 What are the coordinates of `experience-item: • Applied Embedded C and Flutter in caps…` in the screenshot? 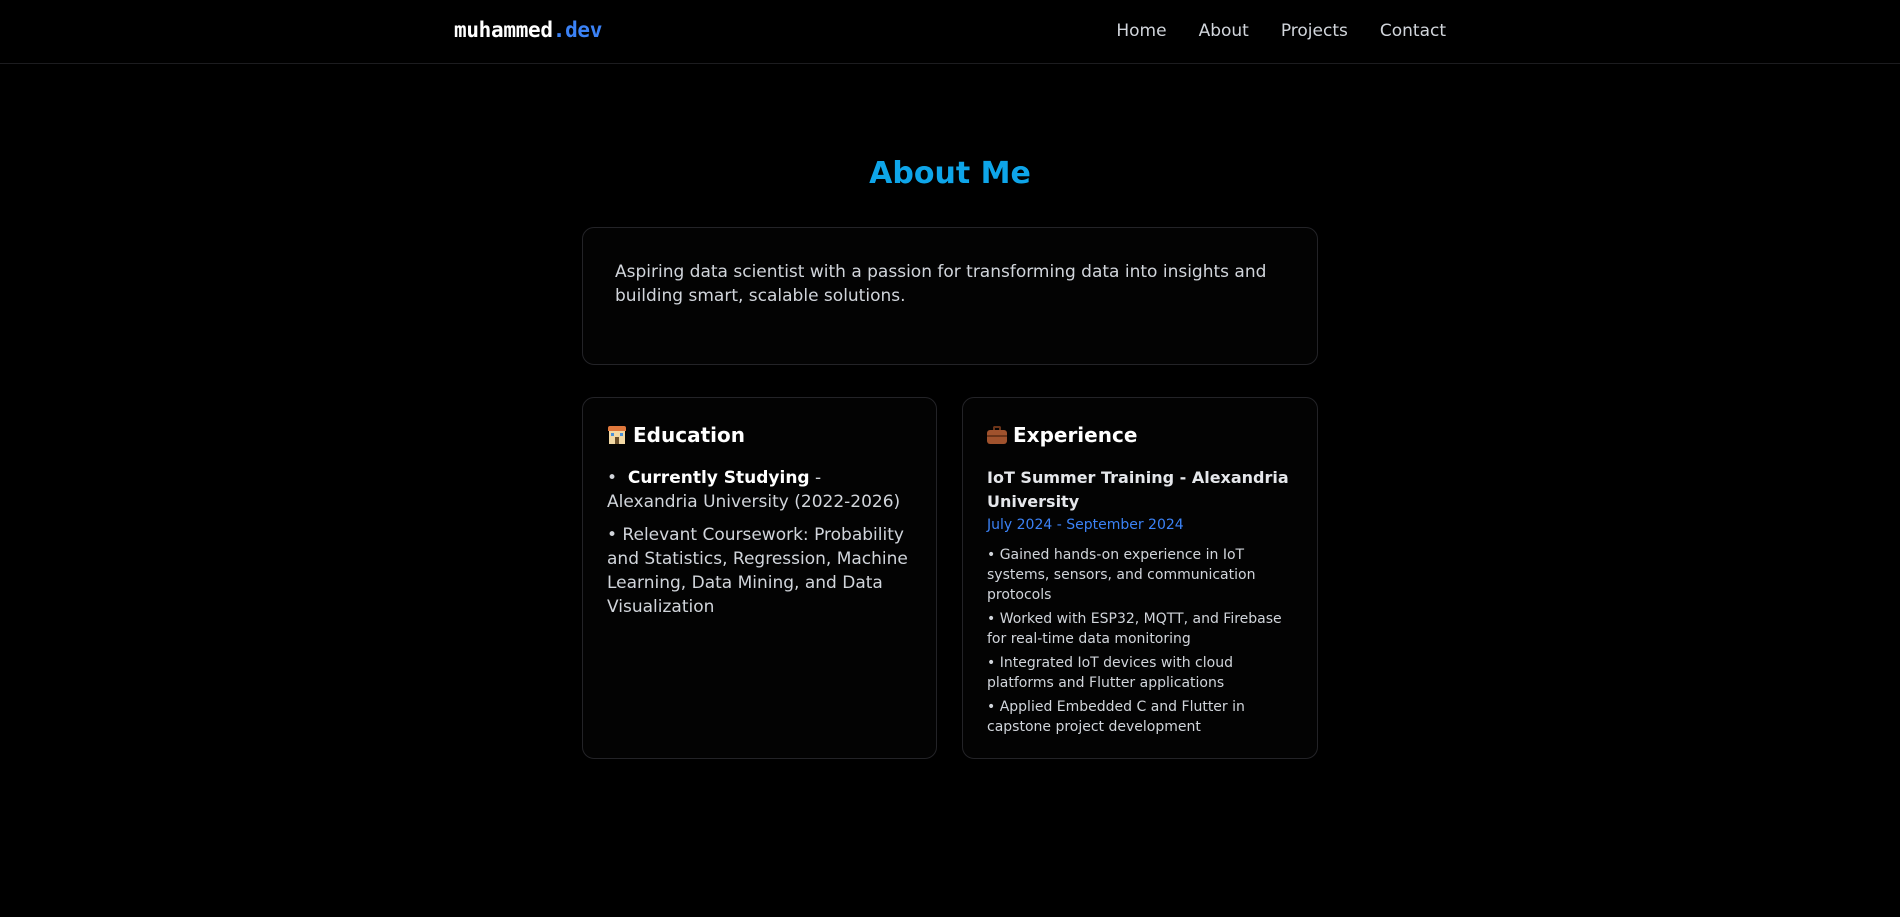 It's located at (1116, 717).